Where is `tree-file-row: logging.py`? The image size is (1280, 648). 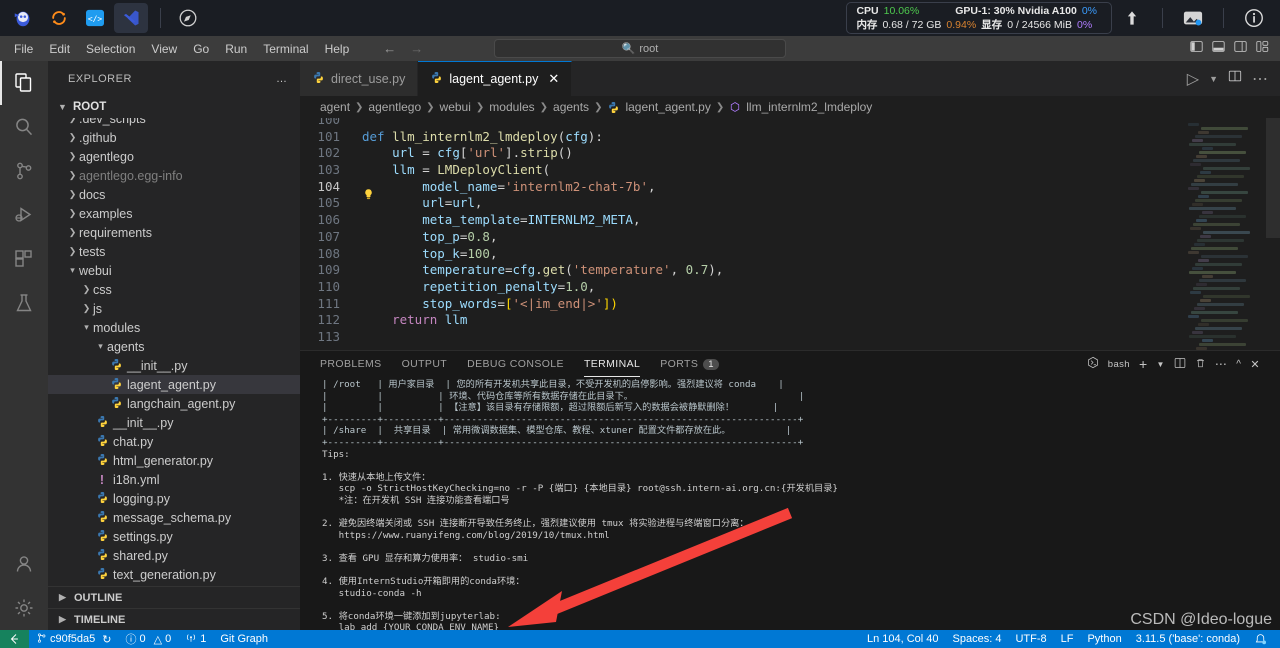 tree-file-row: logging.py is located at coordinates (174, 498).